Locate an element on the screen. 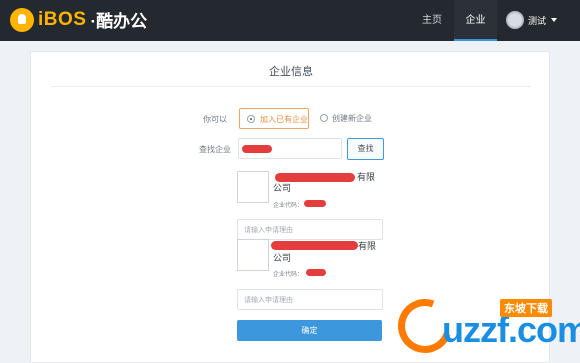 This screenshot has height=363, width=580. divider is located at coordinates (291, 86).